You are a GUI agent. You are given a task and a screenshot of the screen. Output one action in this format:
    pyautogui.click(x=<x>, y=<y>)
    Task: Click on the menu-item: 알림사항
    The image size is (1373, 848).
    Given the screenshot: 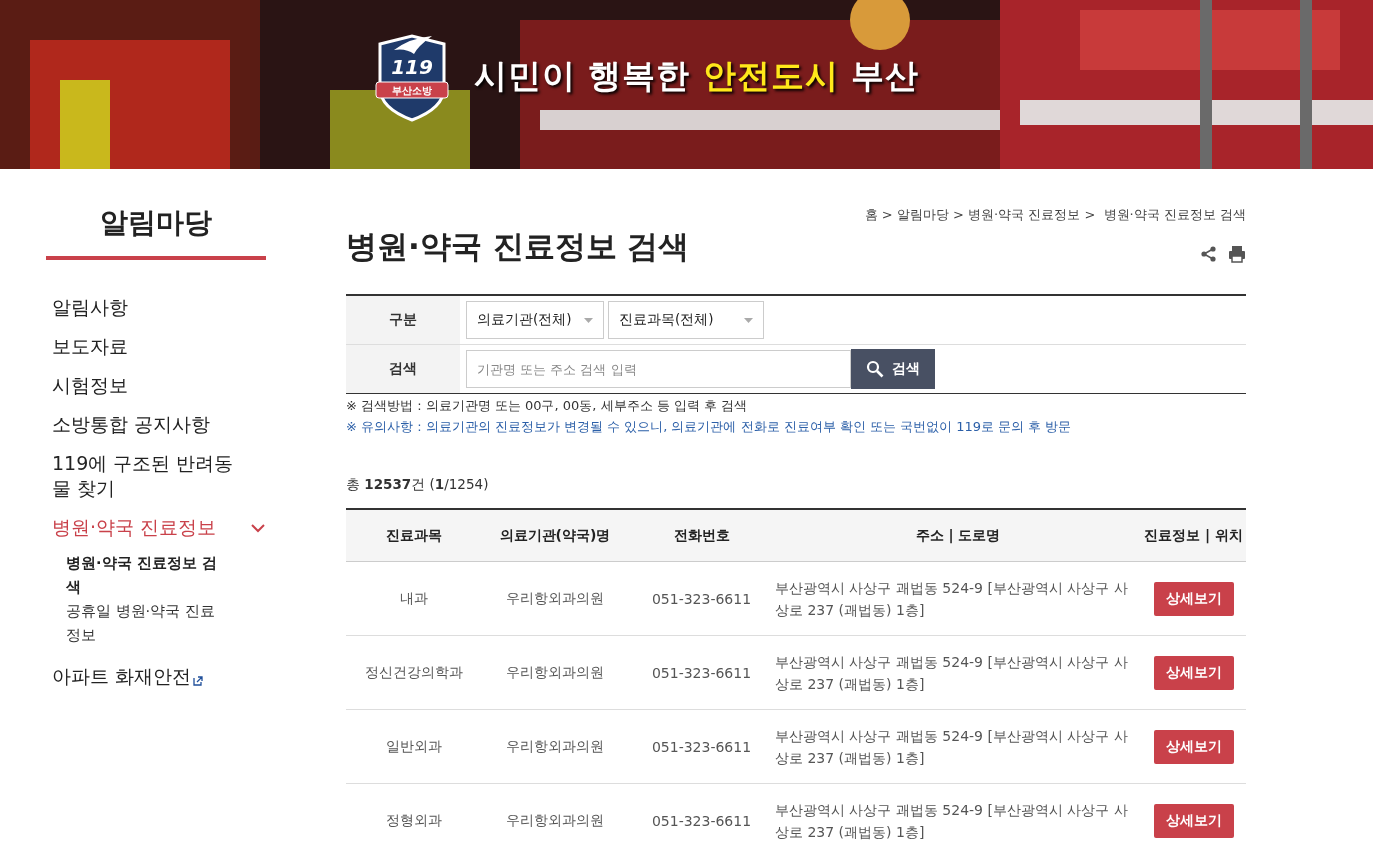 What is the action you would take?
    pyautogui.click(x=147, y=307)
    